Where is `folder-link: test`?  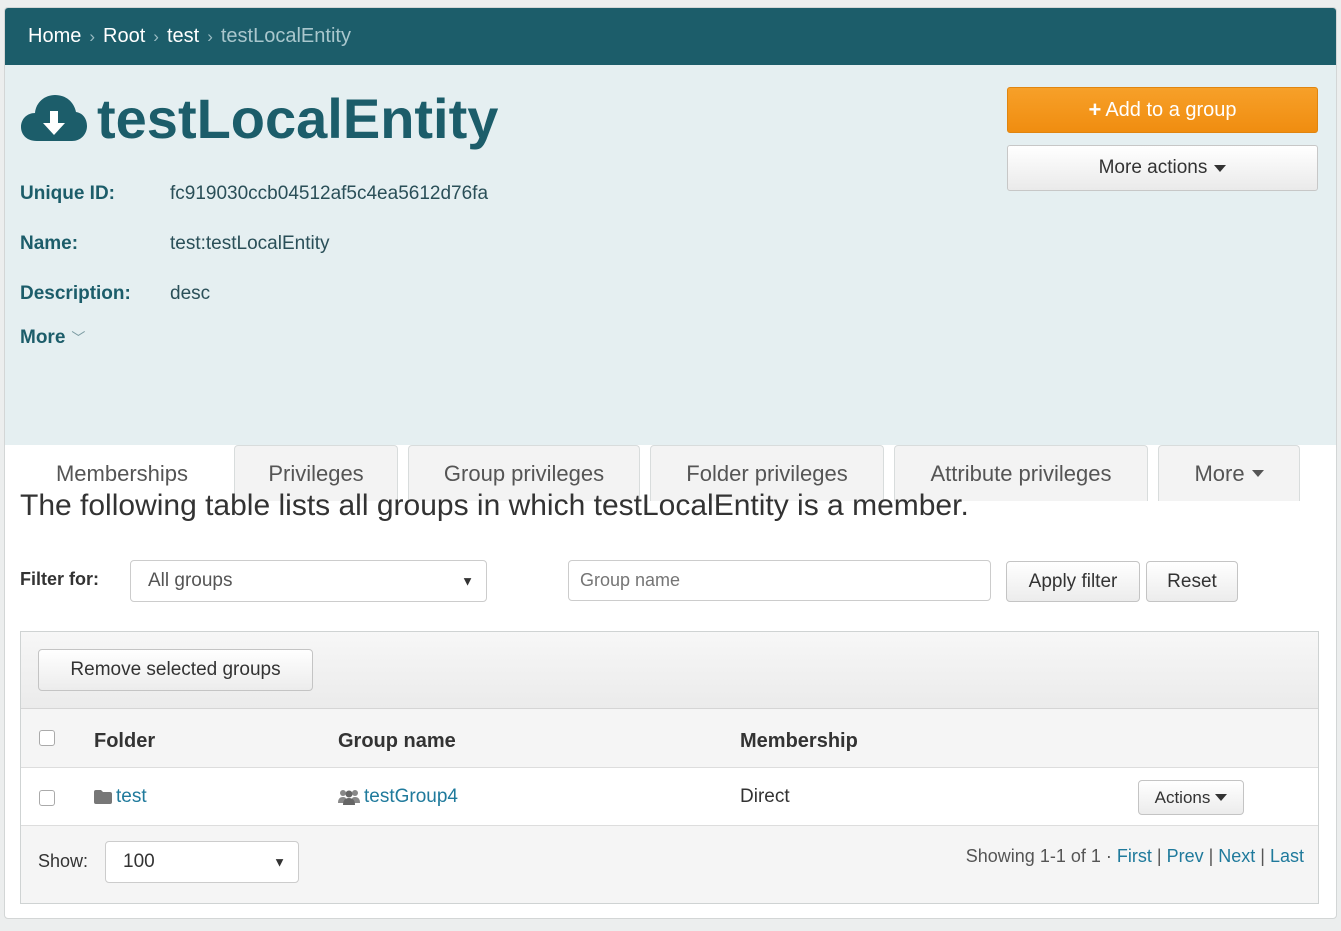
folder-link: test is located at coordinates (131, 796).